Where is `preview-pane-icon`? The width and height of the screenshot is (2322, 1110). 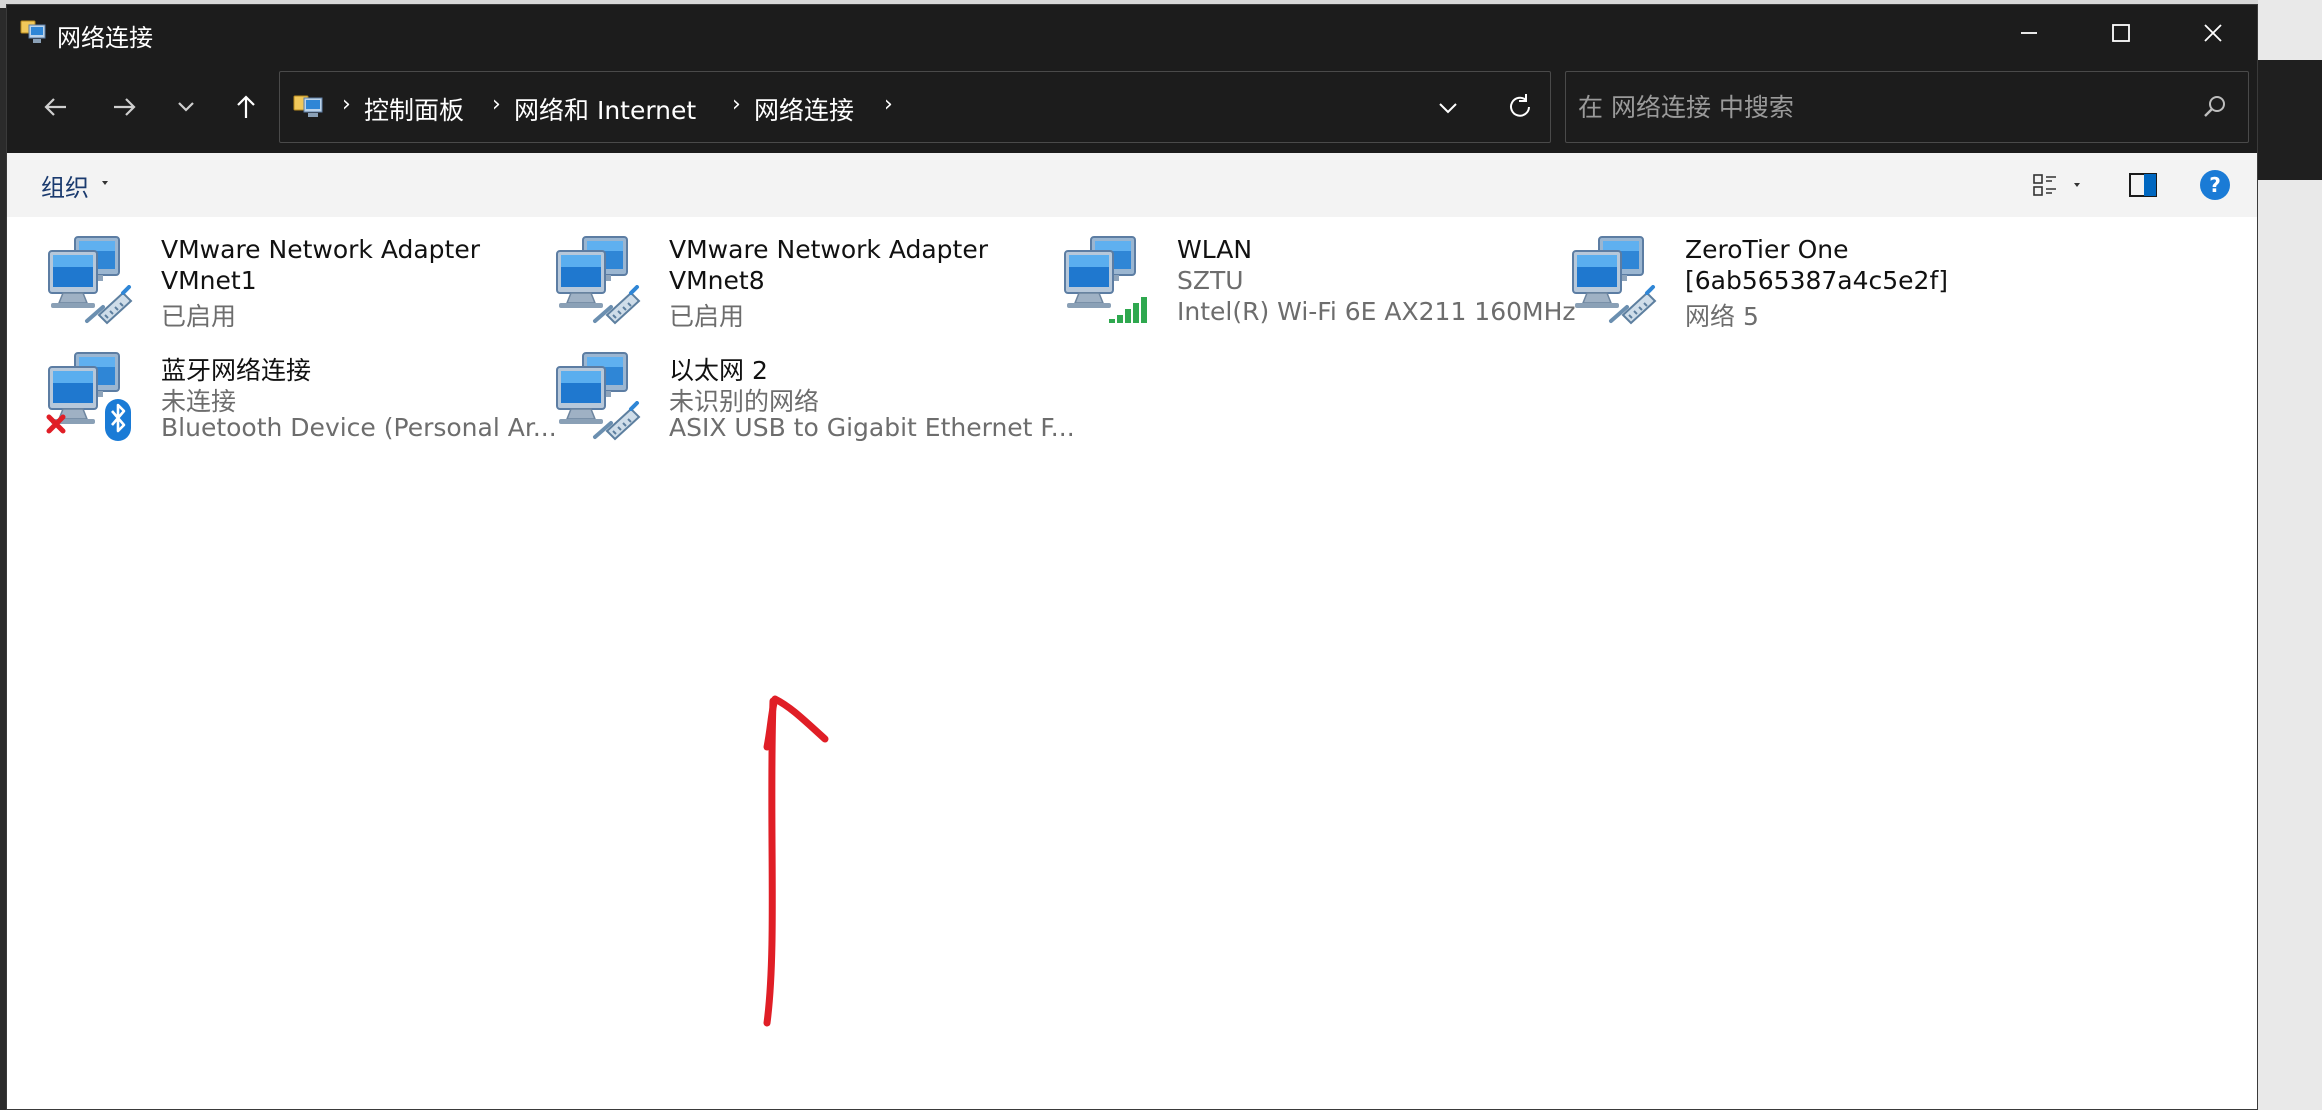 preview-pane-icon is located at coordinates (2143, 185).